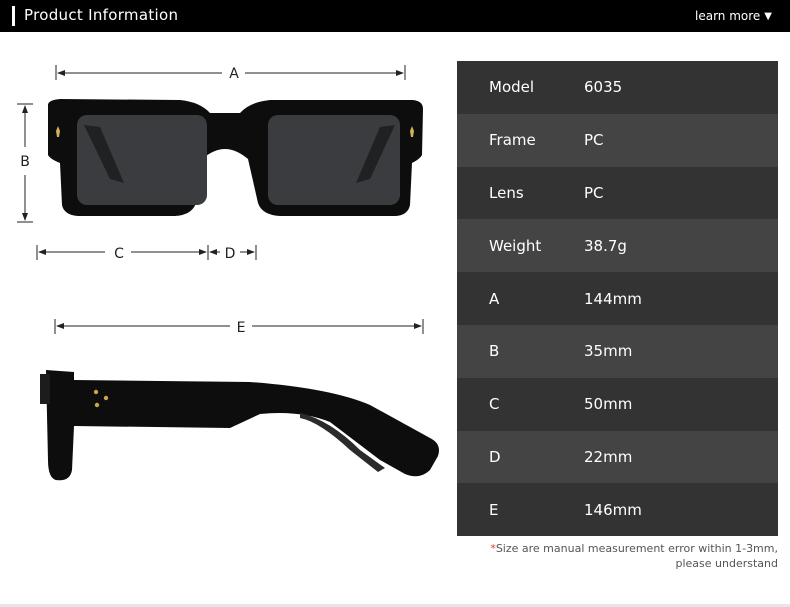 This screenshot has height=607, width=790. I want to click on spec-value: 50mm, so click(608, 404).